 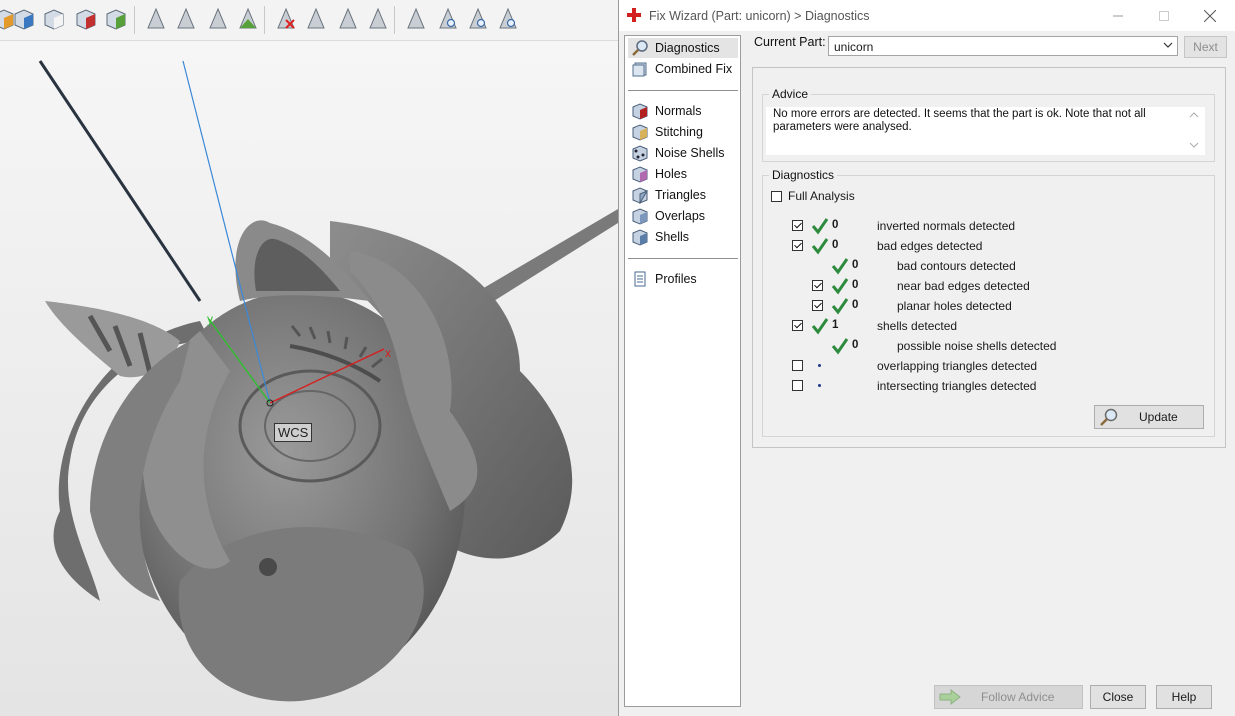 What do you see at coordinates (683, 237) in the screenshot?
I see `nav-item-shells: Shells` at bounding box center [683, 237].